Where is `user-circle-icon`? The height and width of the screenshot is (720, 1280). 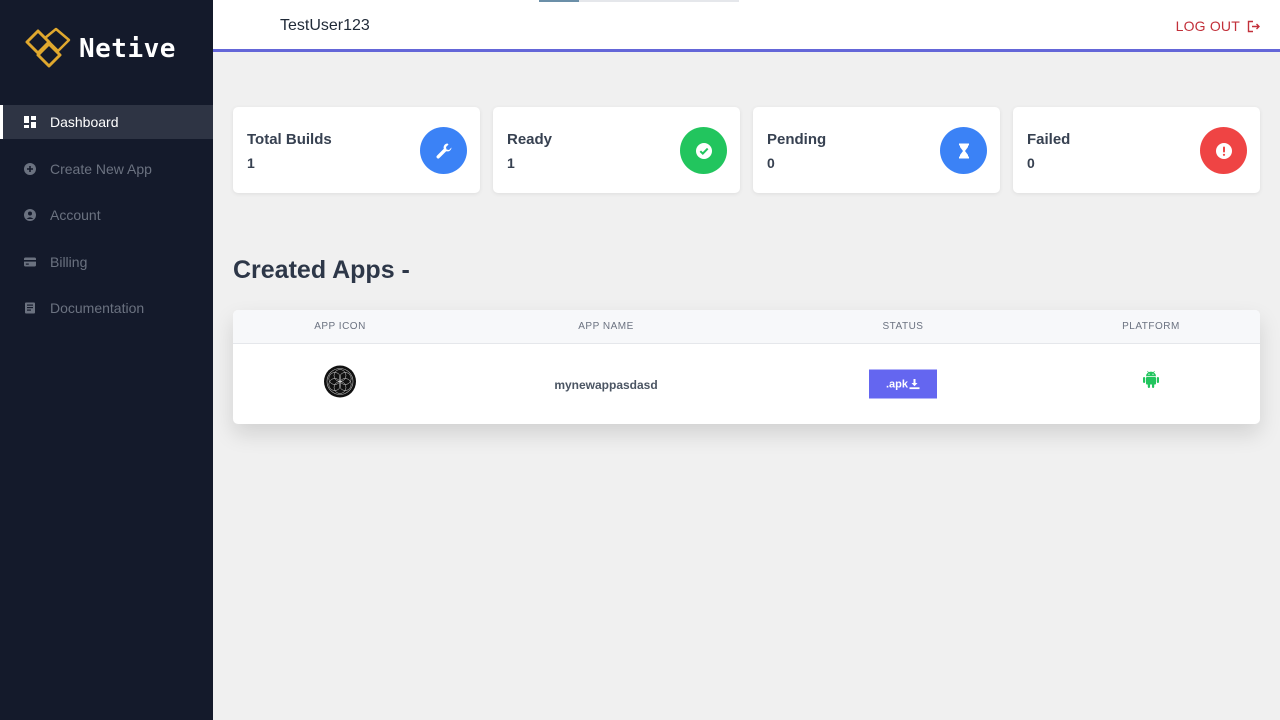
user-circle-icon is located at coordinates (30, 215).